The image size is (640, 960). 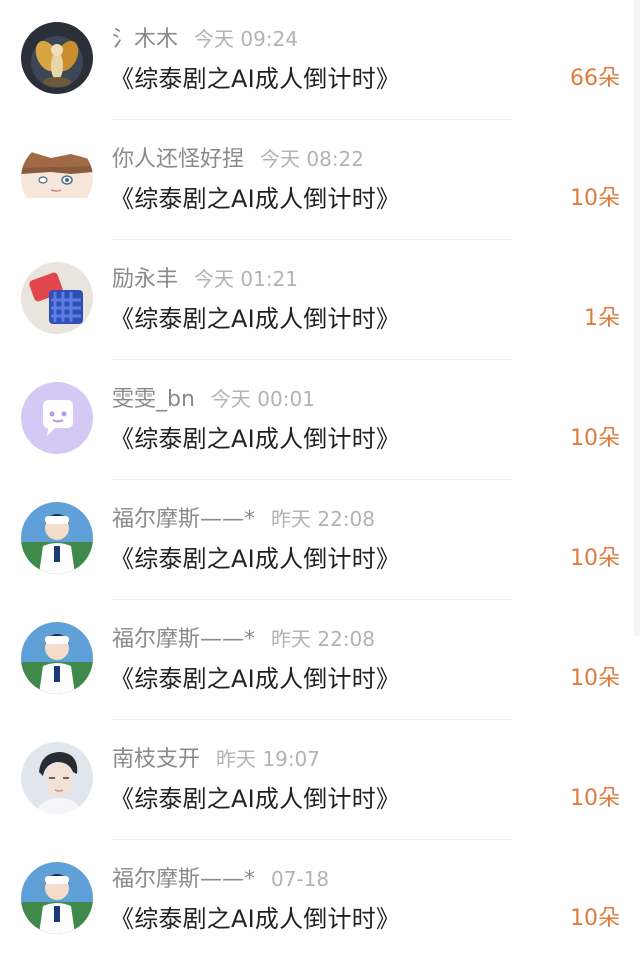 I want to click on gift-amount: 1朵, so click(x=602, y=318).